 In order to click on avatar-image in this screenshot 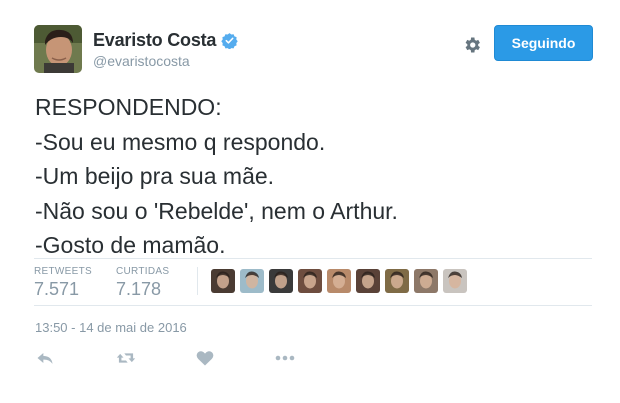, I will do `click(58, 49)`.